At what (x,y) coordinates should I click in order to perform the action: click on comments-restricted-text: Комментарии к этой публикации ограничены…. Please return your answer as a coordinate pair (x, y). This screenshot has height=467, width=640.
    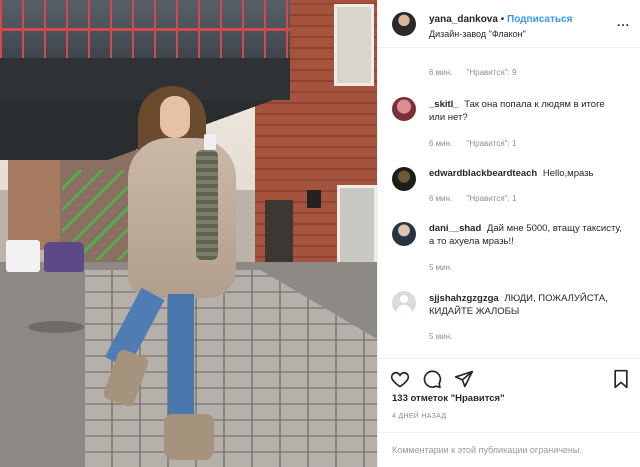
    Looking at the image, I should click on (487, 450).